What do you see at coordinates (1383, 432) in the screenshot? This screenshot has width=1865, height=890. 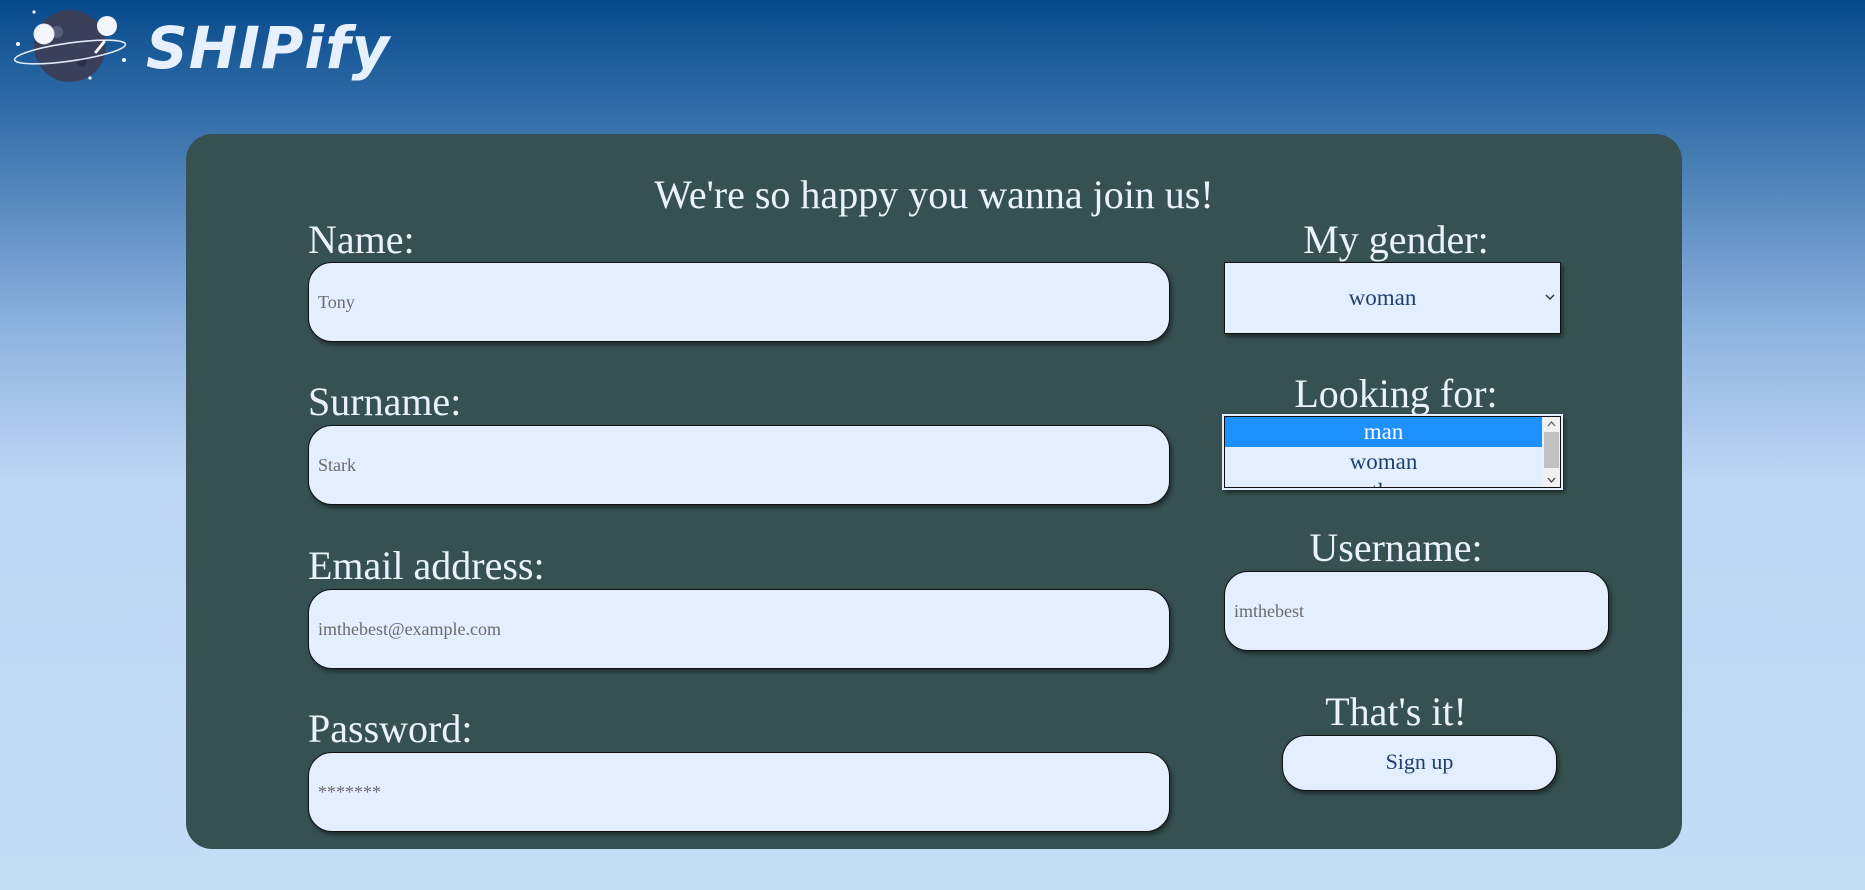 I see `looking-for-option-man: man` at bounding box center [1383, 432].